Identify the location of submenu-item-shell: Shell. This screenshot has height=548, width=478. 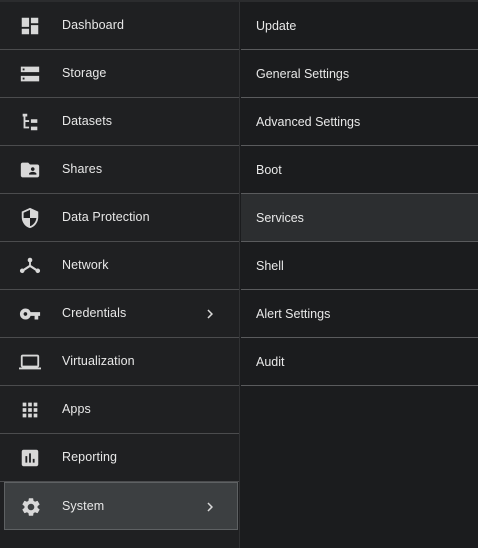
(359, 266).